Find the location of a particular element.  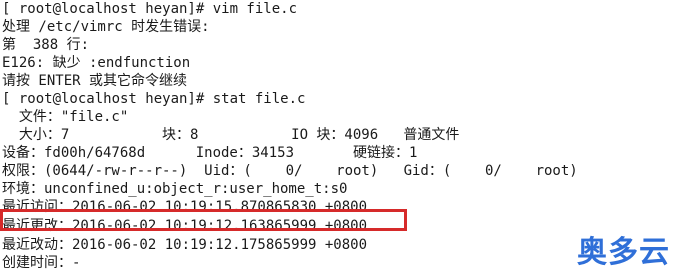

terminal-line-context: 环境：unconfined_u:object_r:user_home_t:s0 is located at coordinates (175, 189).